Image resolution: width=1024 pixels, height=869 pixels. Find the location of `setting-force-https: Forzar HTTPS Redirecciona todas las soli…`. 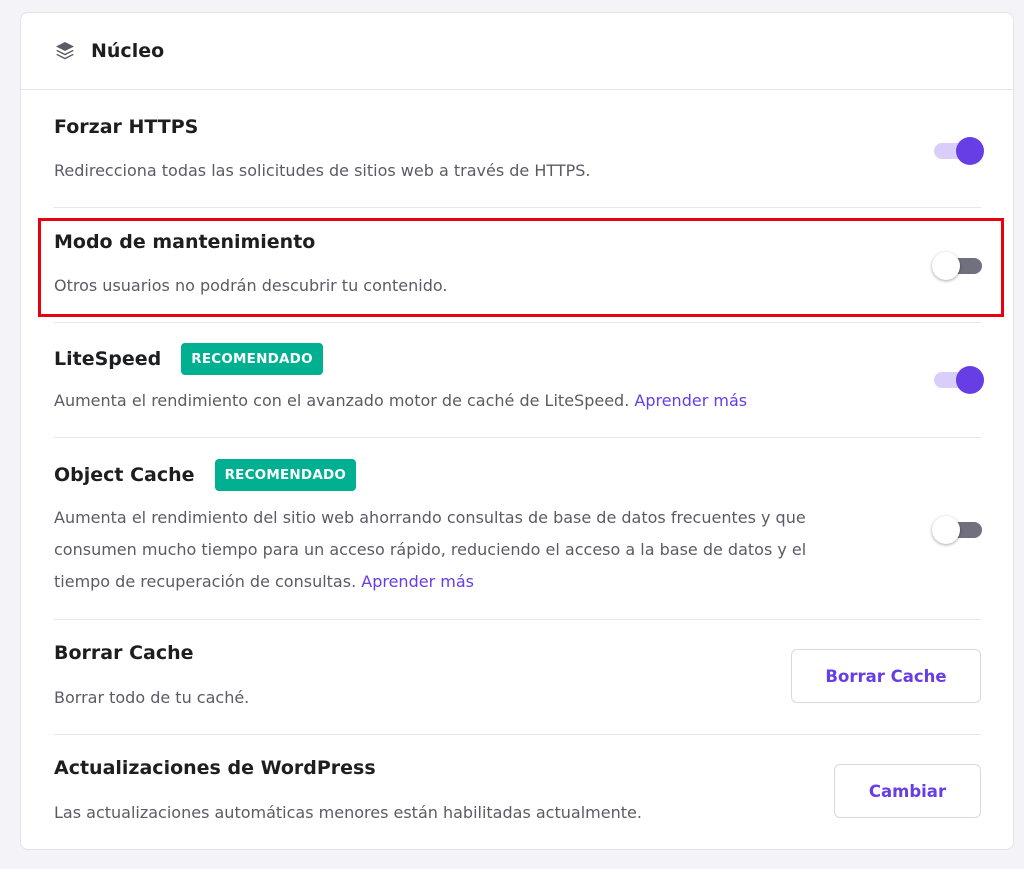

setting-force-https: Forzar HTTPS Redirecciona todas las soli… is located at coordinates (519, 149).